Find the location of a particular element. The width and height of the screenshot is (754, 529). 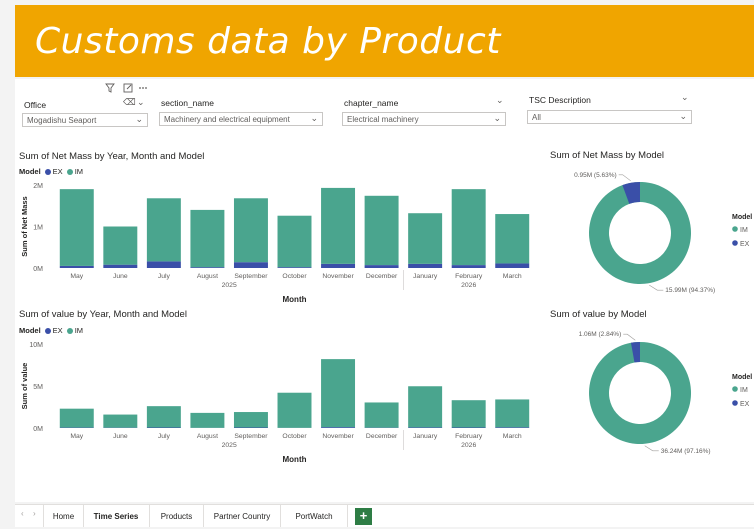

office-slicer: Office ⌫ ⌄ Mogadishu Seaport ⌄ is located at coordinates (85, 115).